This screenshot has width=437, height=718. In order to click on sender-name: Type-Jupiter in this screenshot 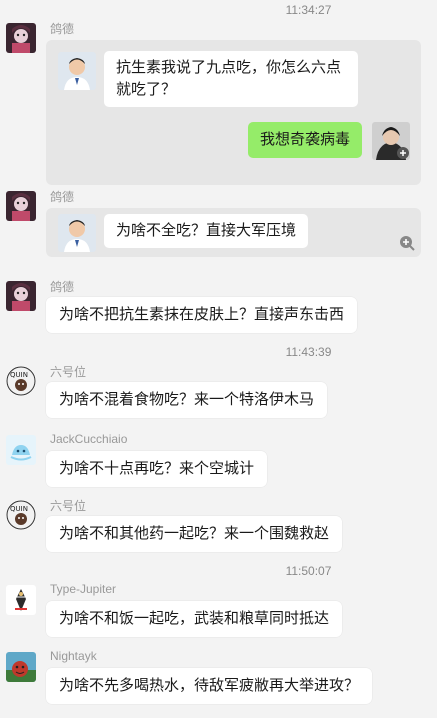, I will do `click(83, 589)`.